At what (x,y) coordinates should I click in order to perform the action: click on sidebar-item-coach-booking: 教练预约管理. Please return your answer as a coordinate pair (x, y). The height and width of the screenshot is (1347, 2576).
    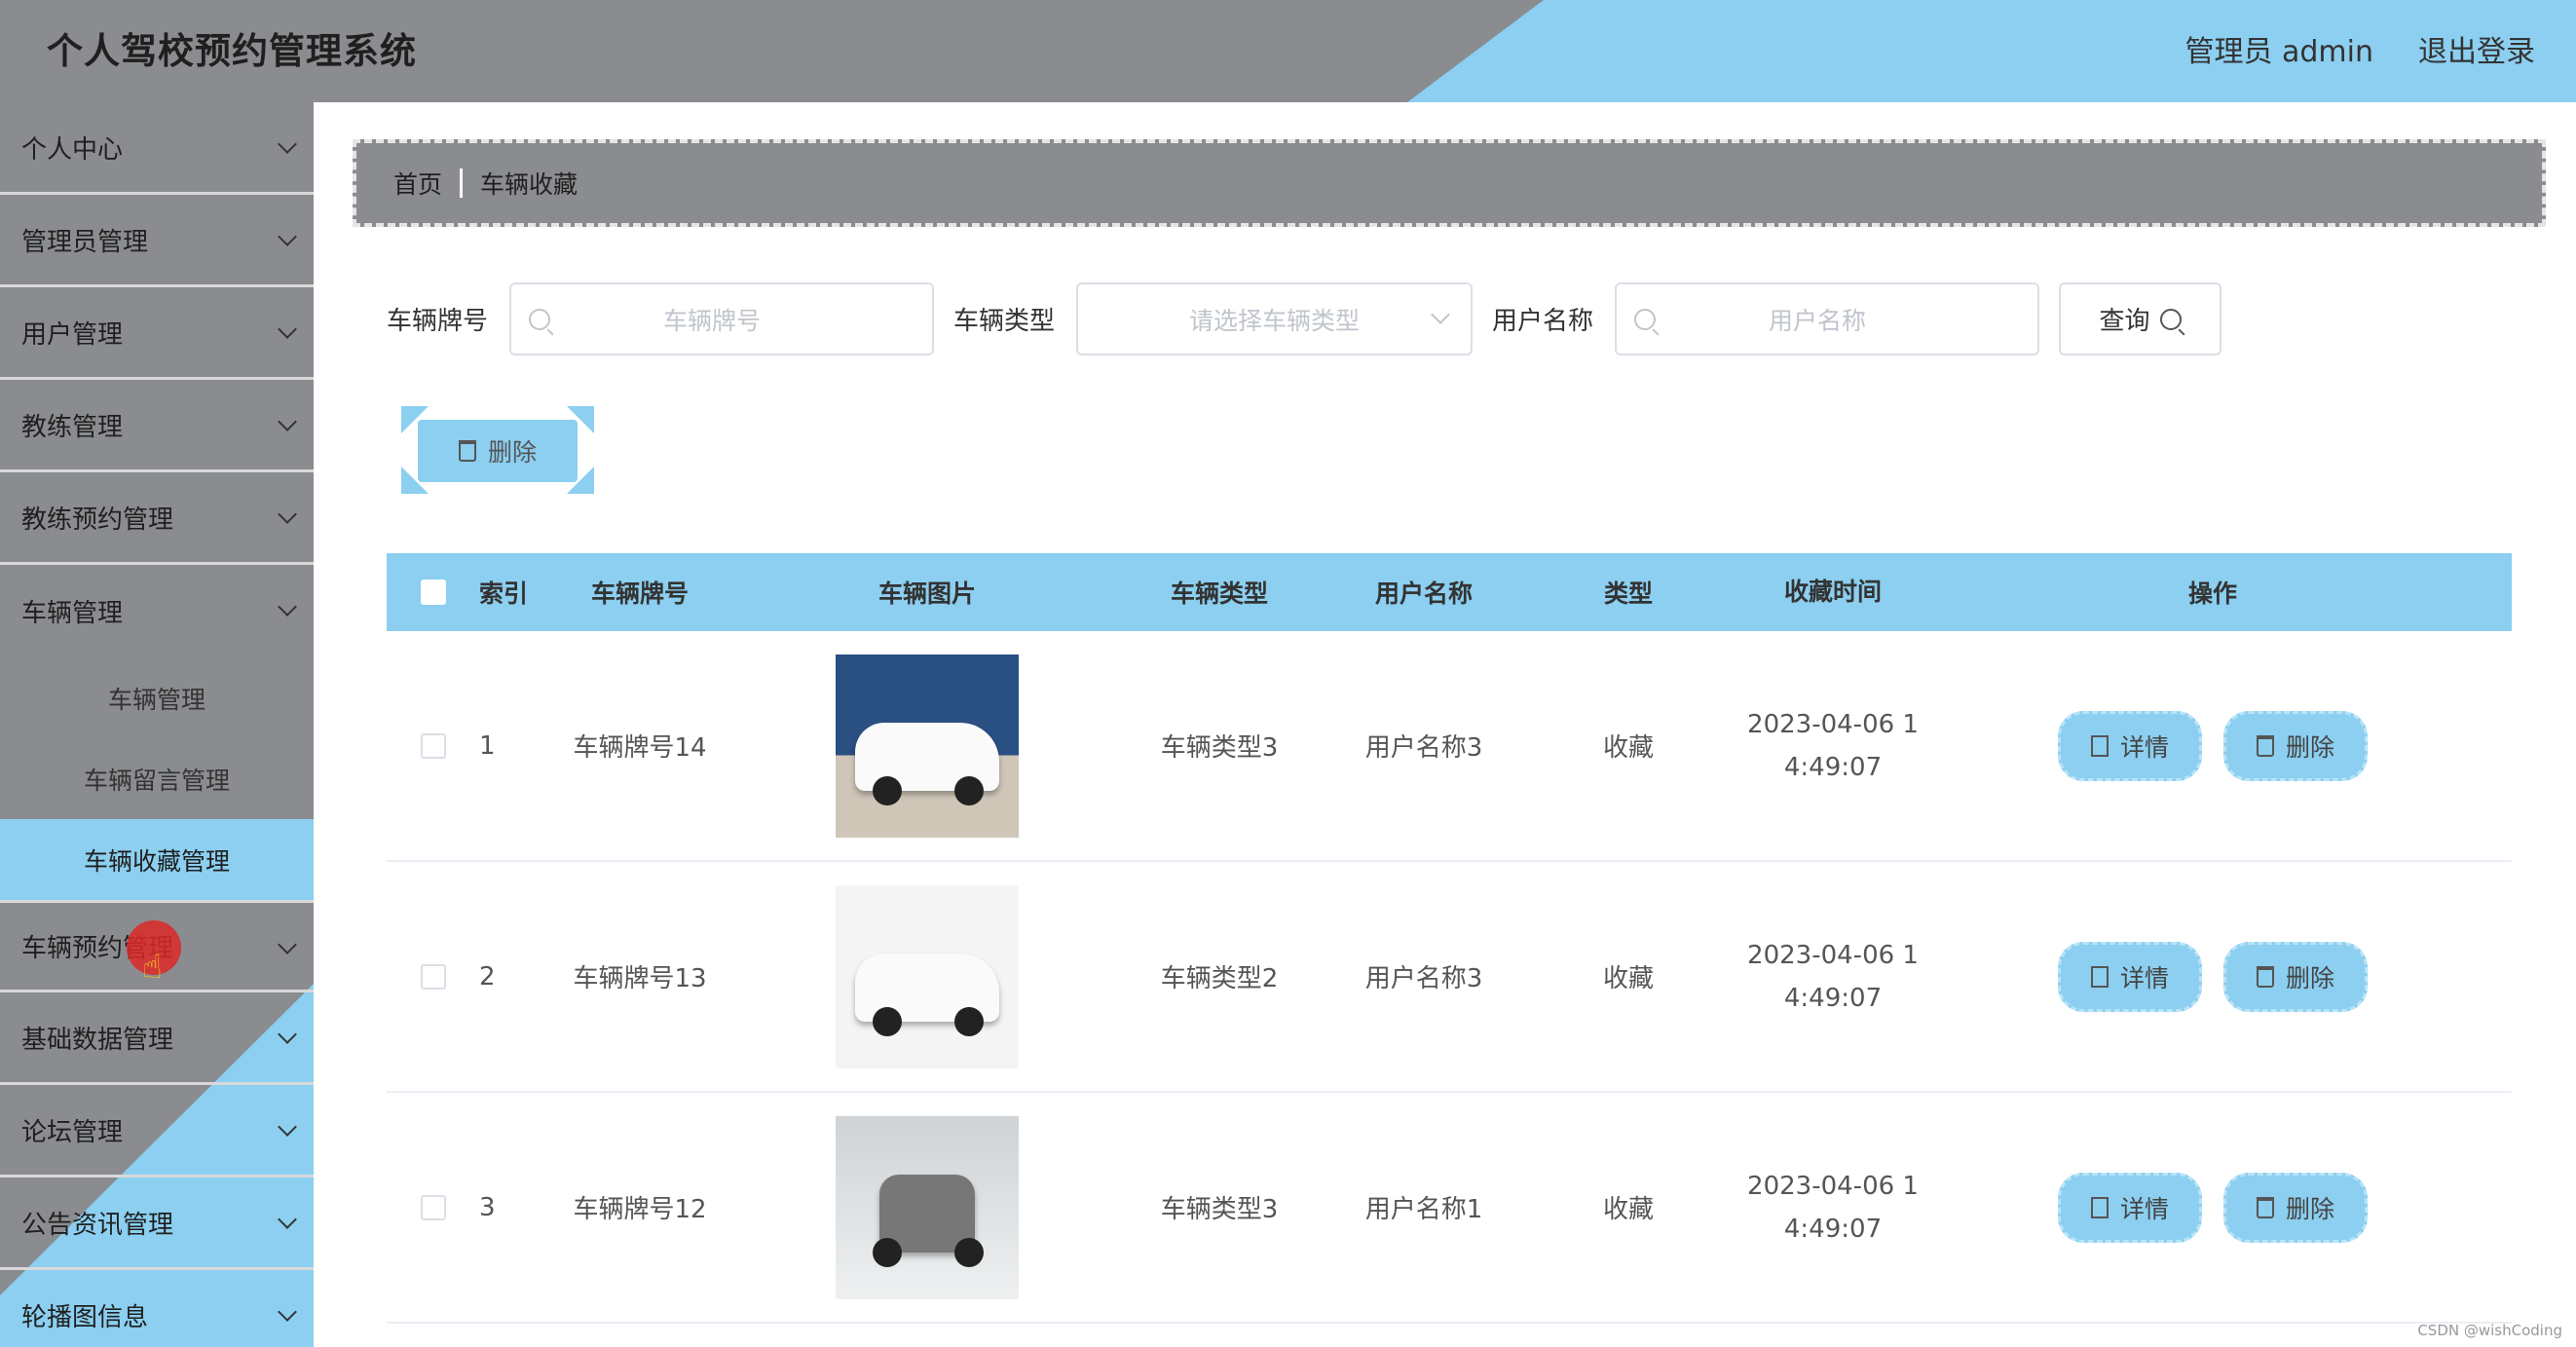
    Looking at the image, I should click on (157, 518).